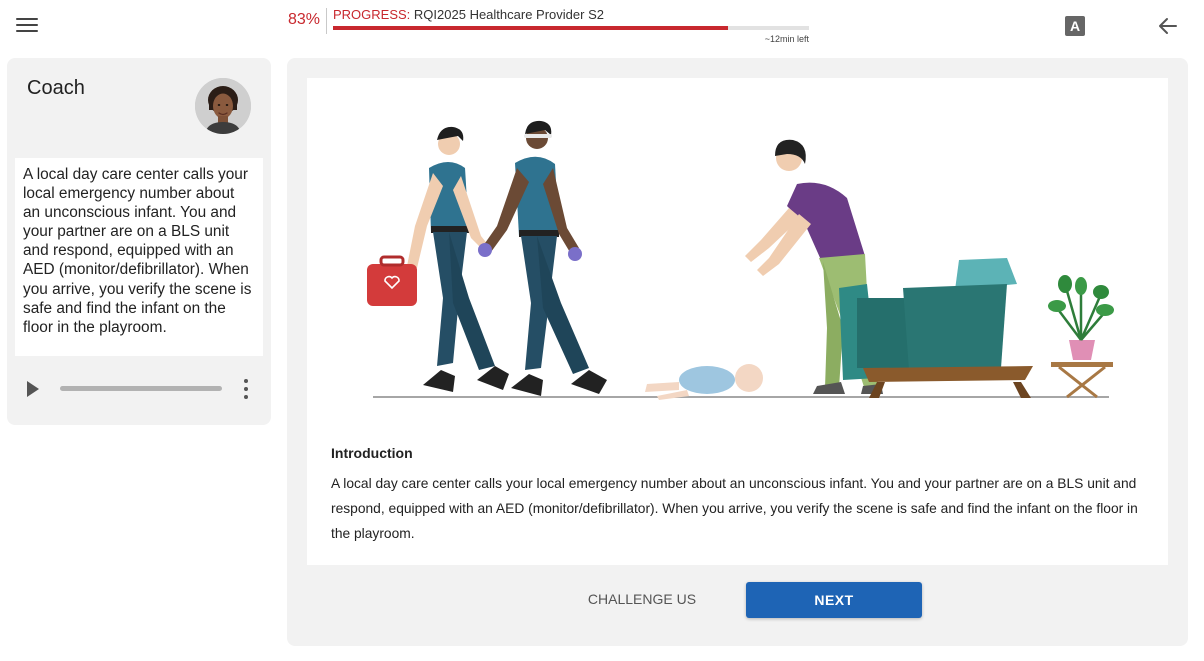 The width and height of the screenshot is (1204, 661). I want to click on play-icon, so click(33, 389).